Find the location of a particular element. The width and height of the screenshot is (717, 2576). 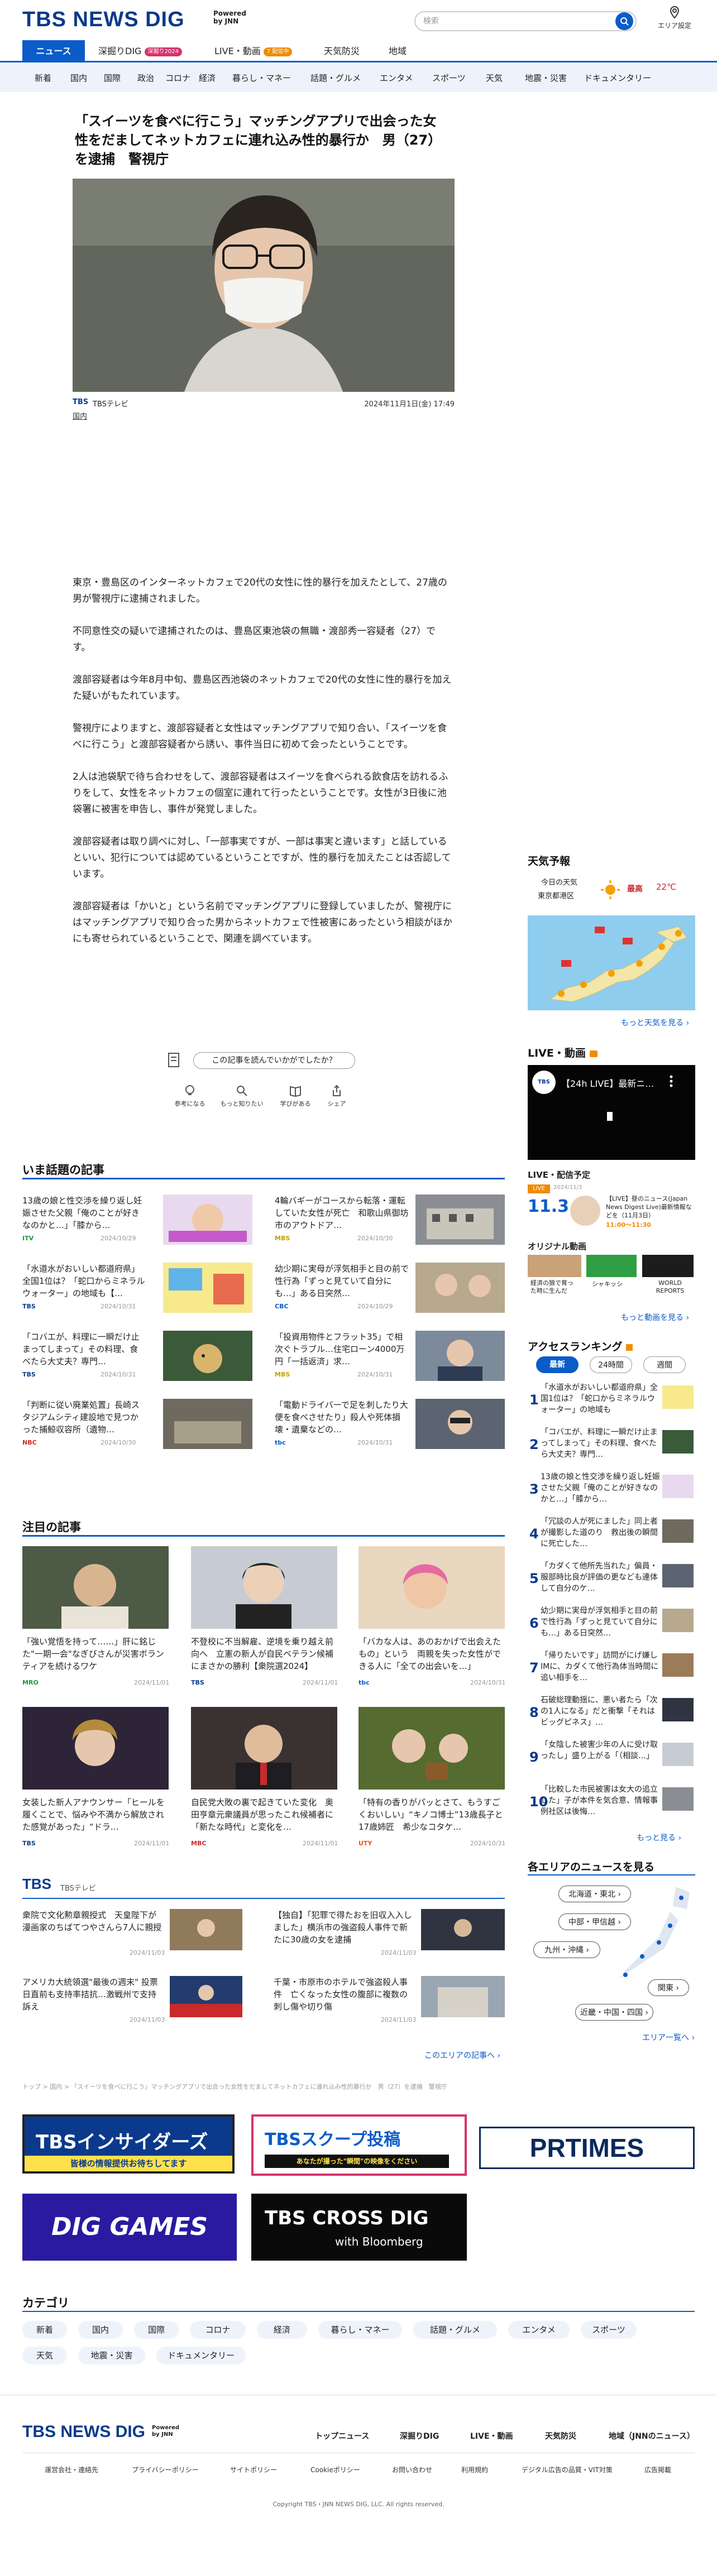

region-button: 近畿・中国・四国 › is located at coordinates (614, 2012).